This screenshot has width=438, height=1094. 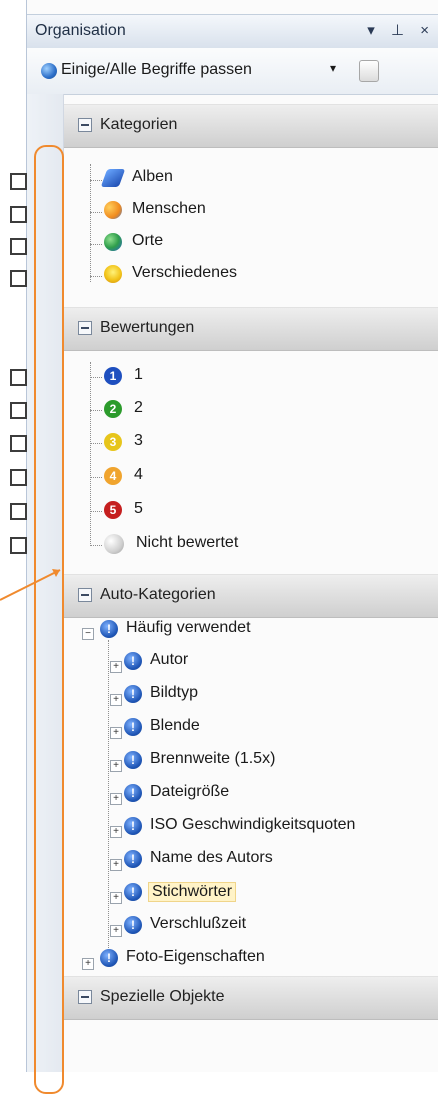 I want to click on rating-1-icon: 1, so click(x=113, y=376).